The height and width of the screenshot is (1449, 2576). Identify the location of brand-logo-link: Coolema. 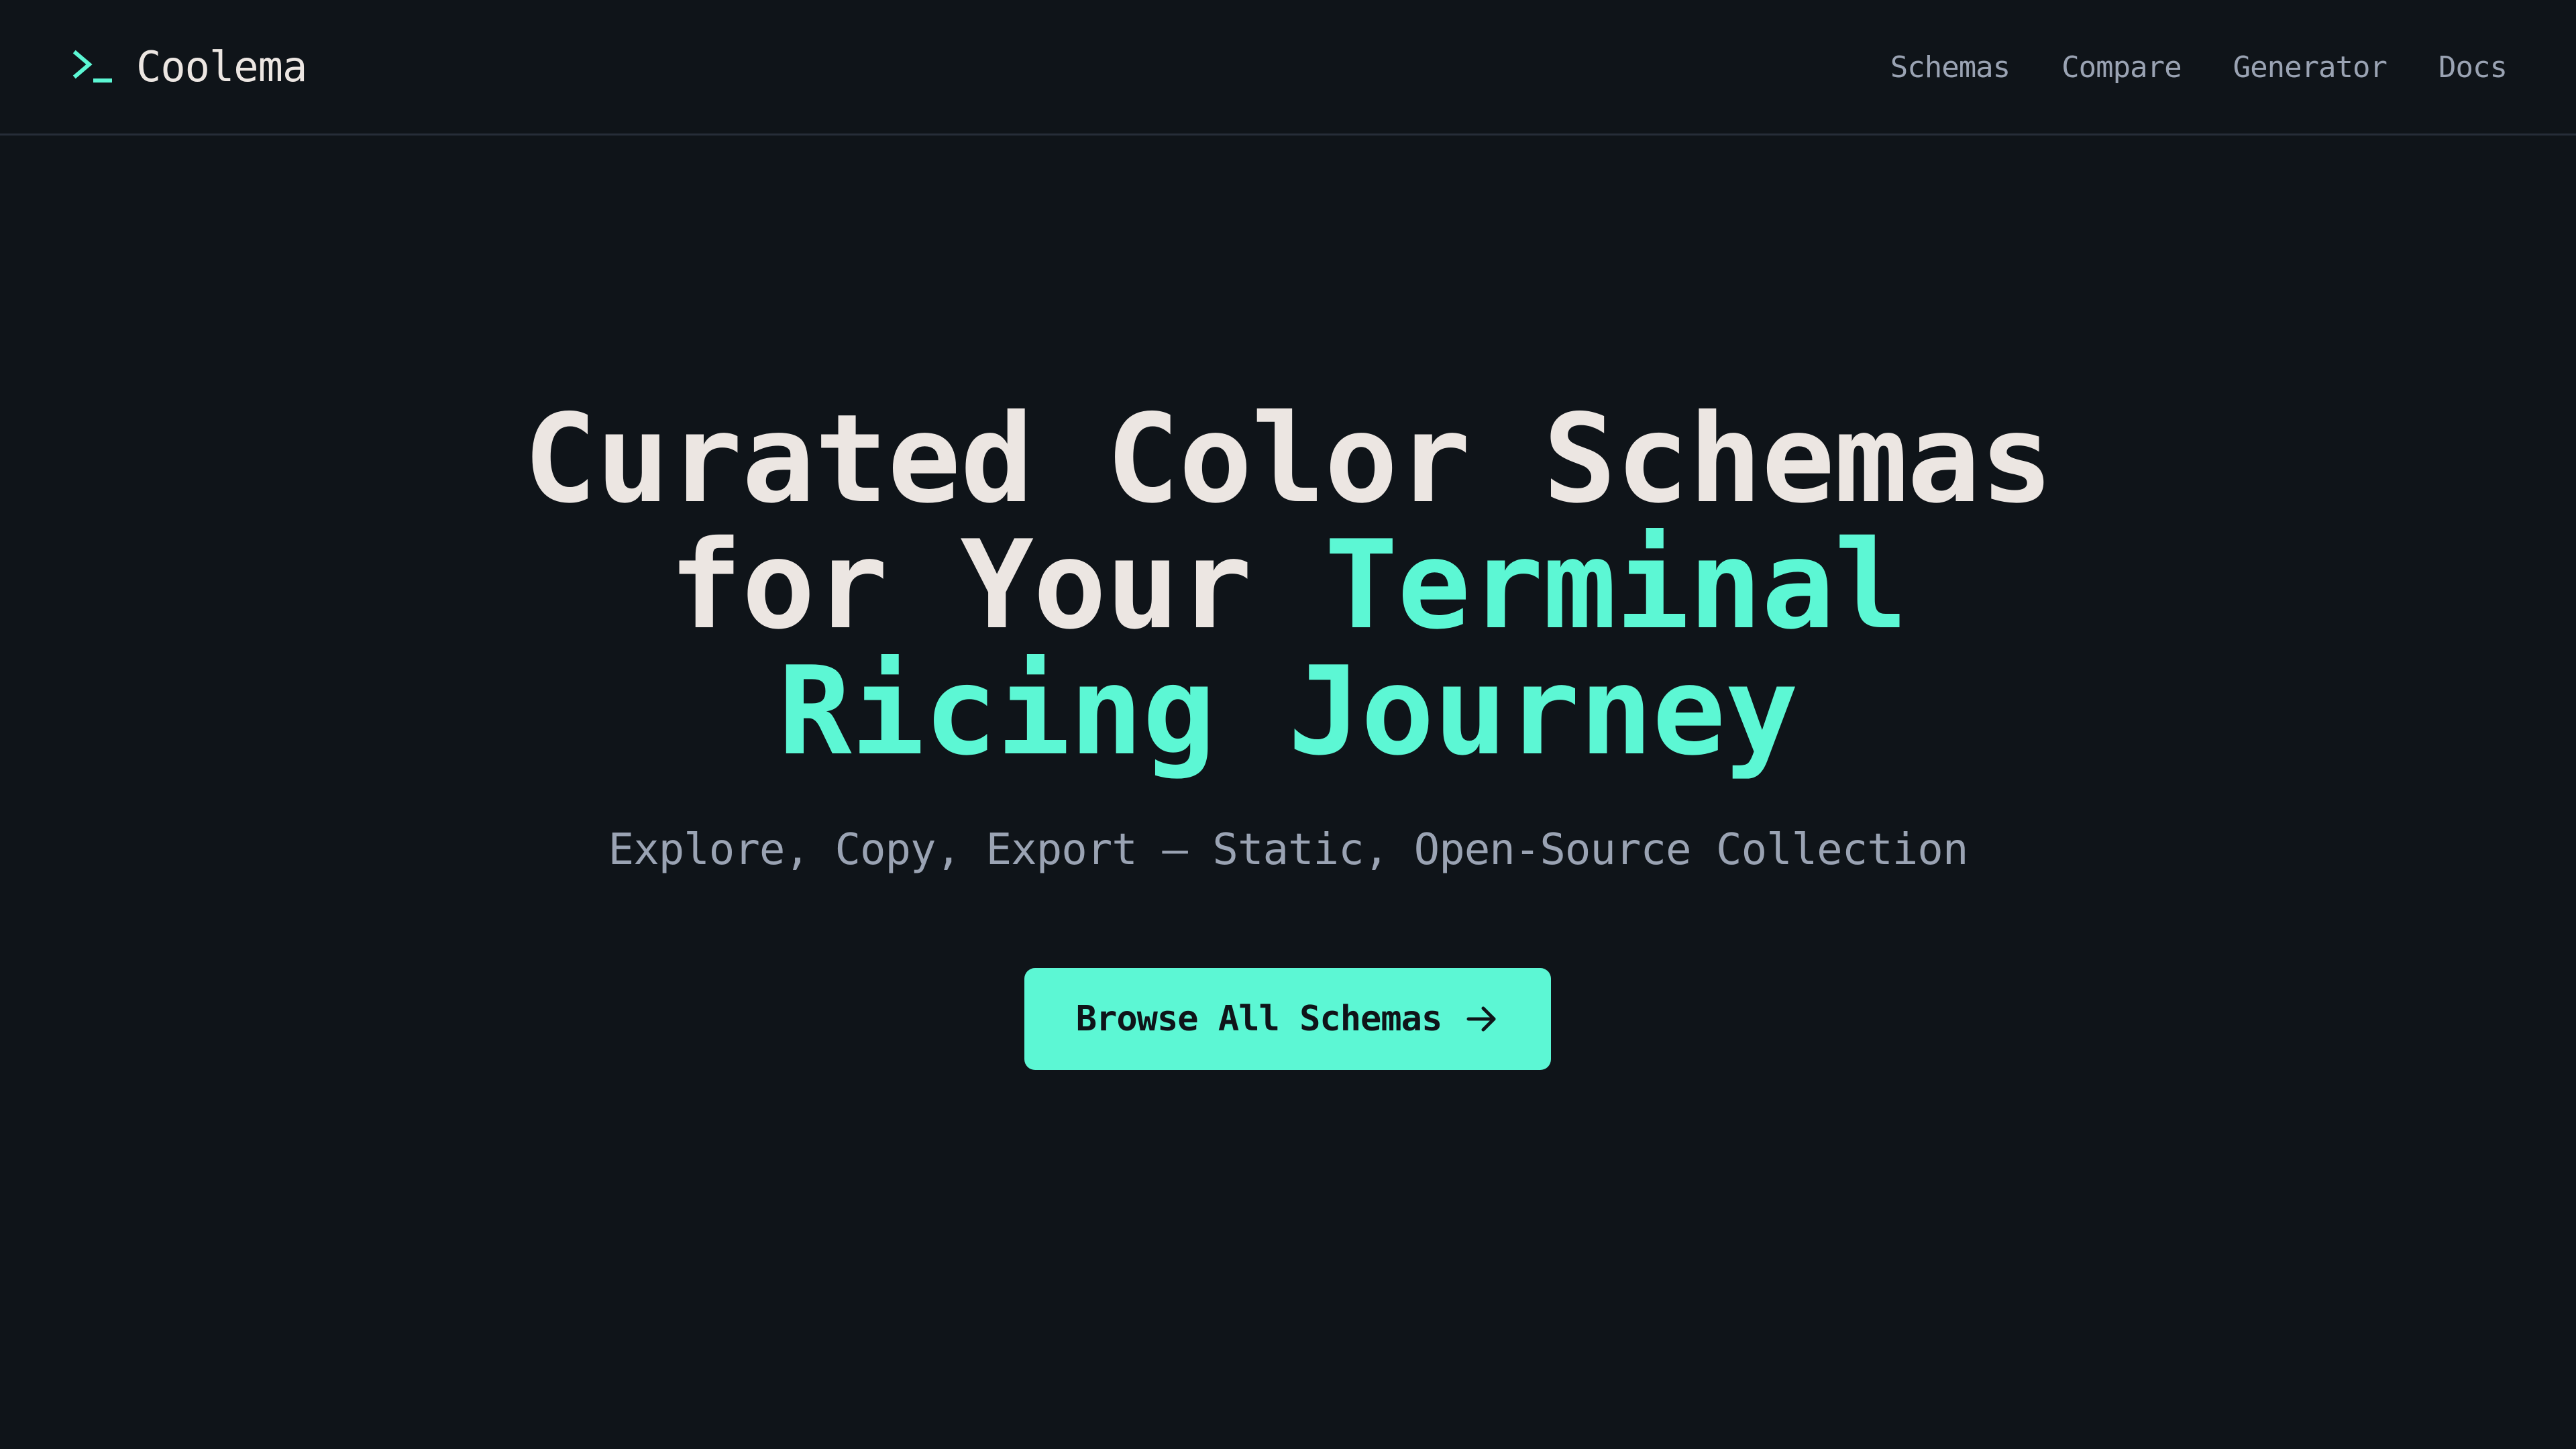
(189, 67).